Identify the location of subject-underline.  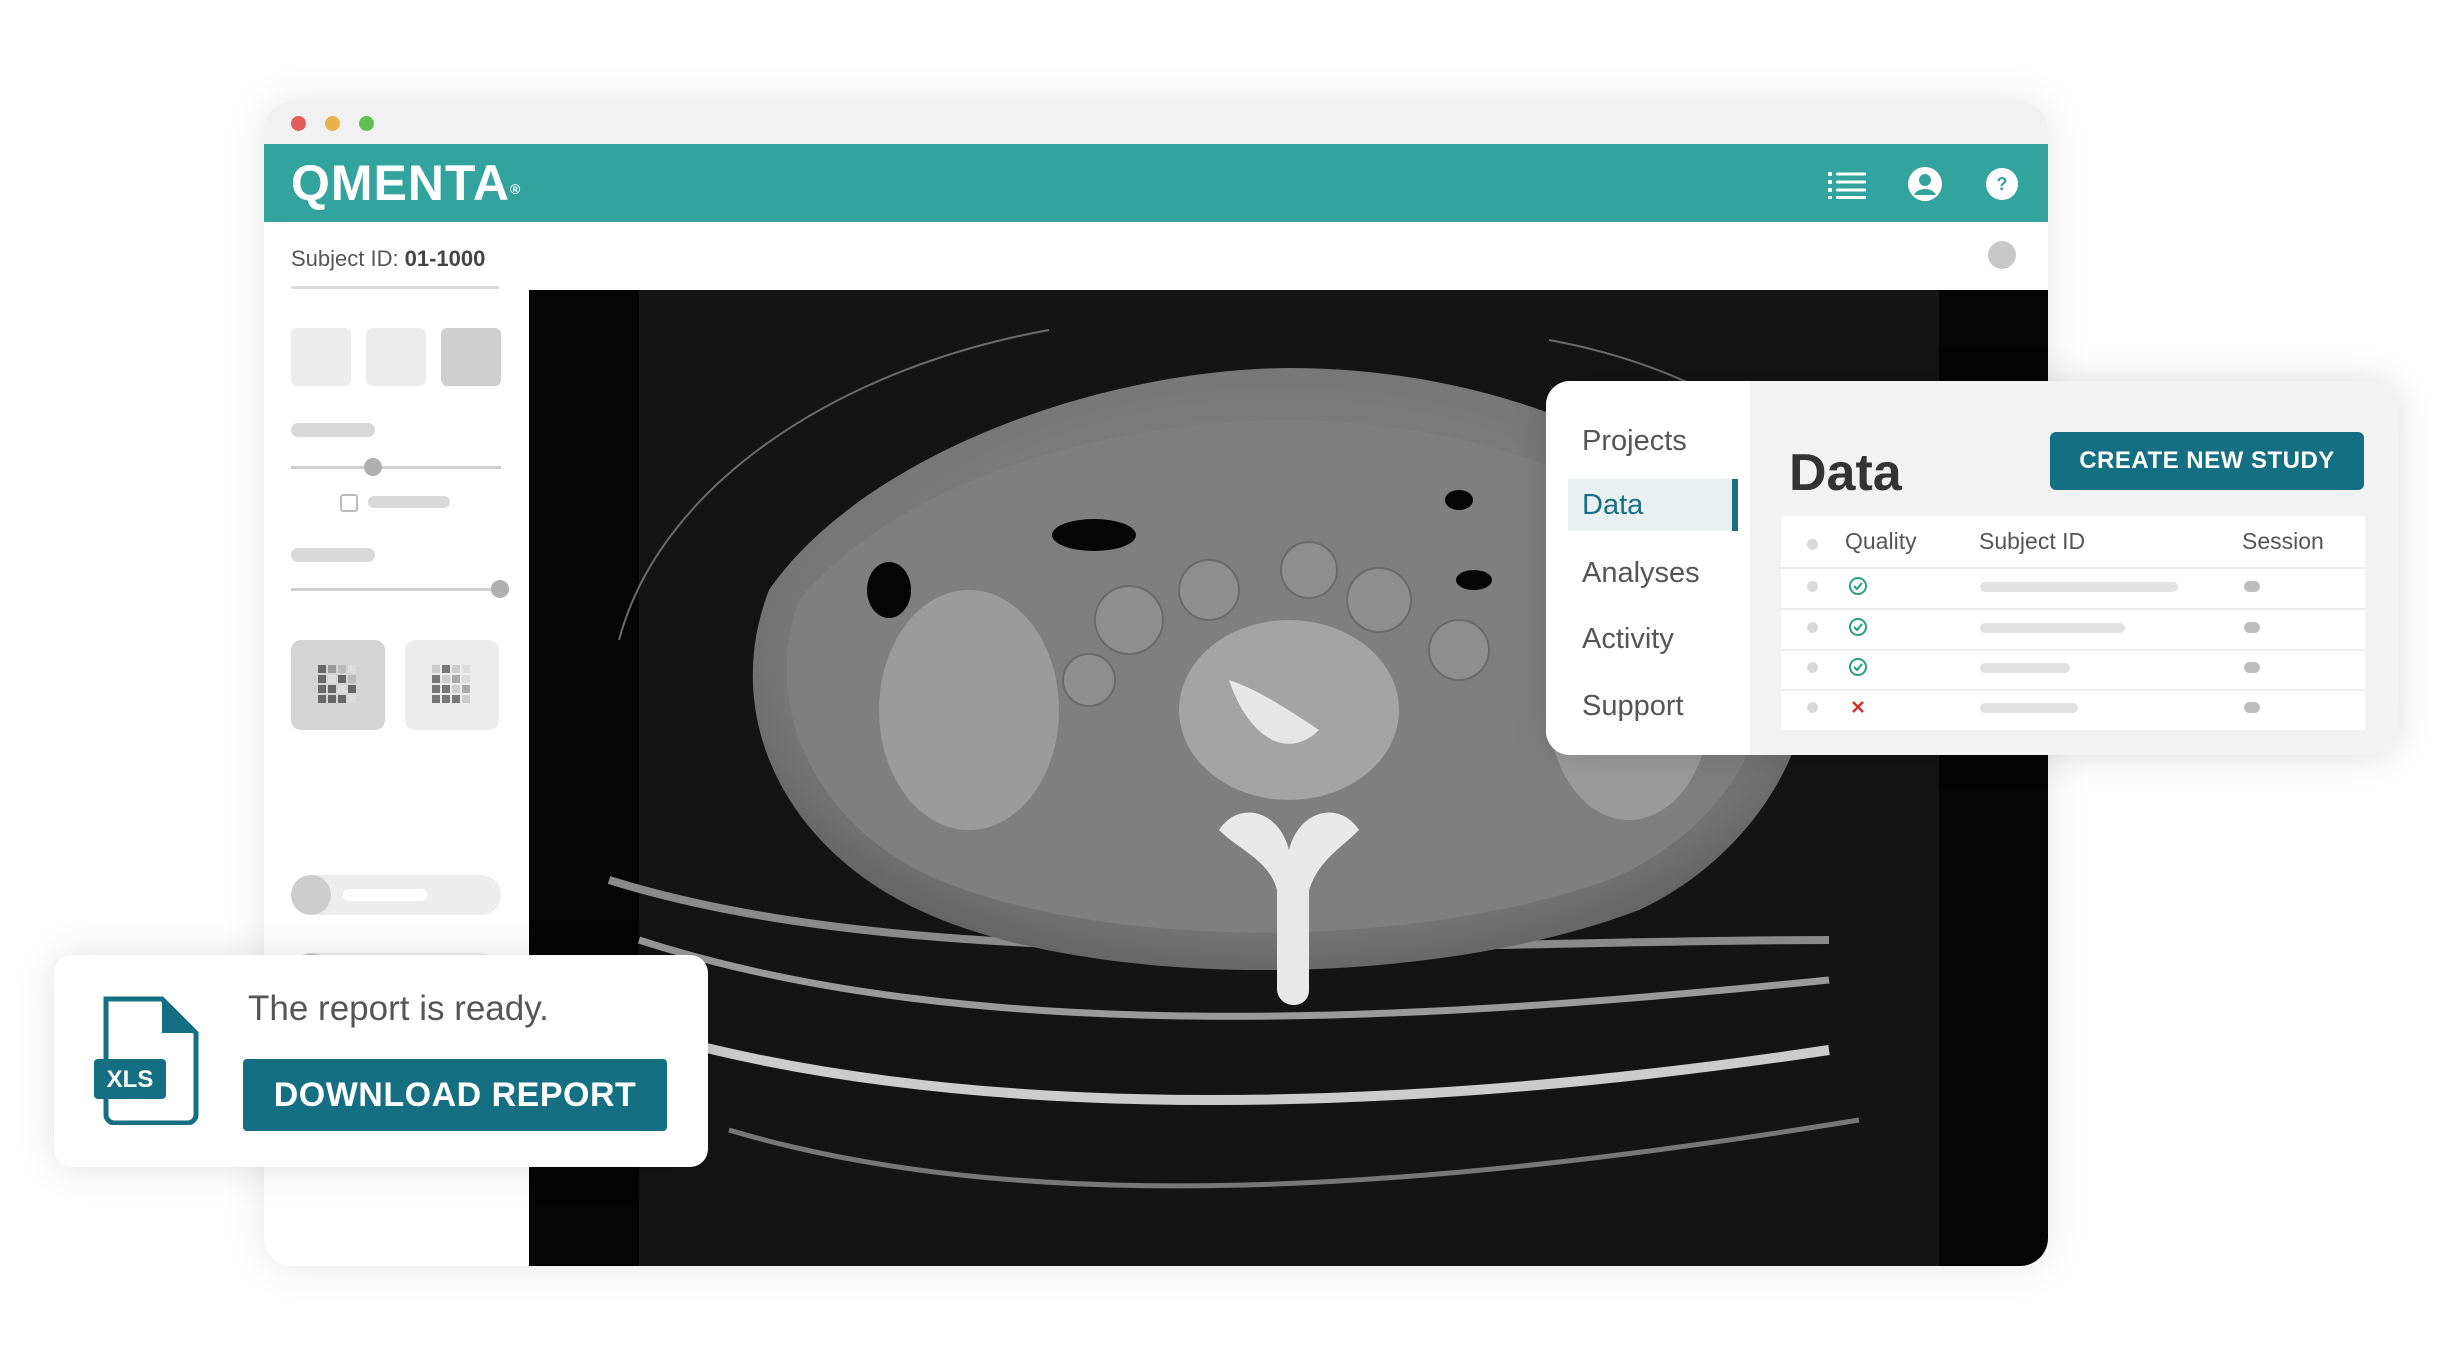
(395, 287).